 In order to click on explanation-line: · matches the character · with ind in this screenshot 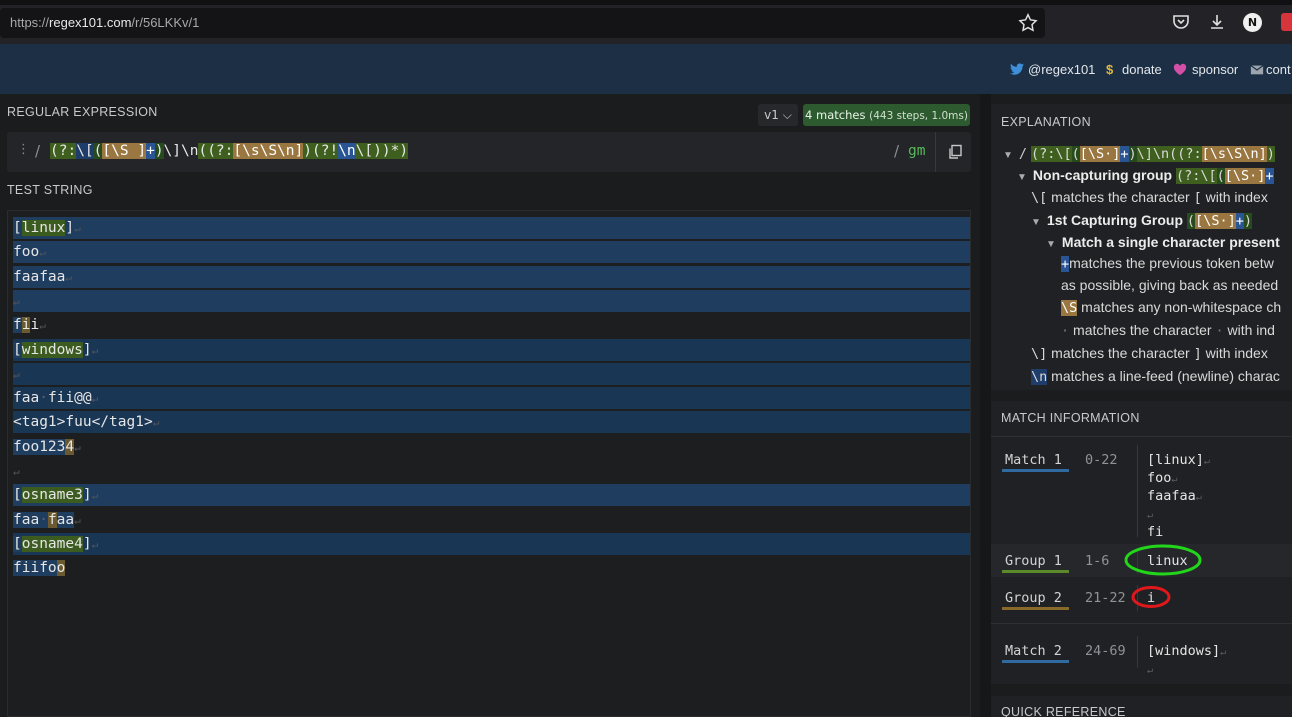, I will do `click(1168, 330)`.